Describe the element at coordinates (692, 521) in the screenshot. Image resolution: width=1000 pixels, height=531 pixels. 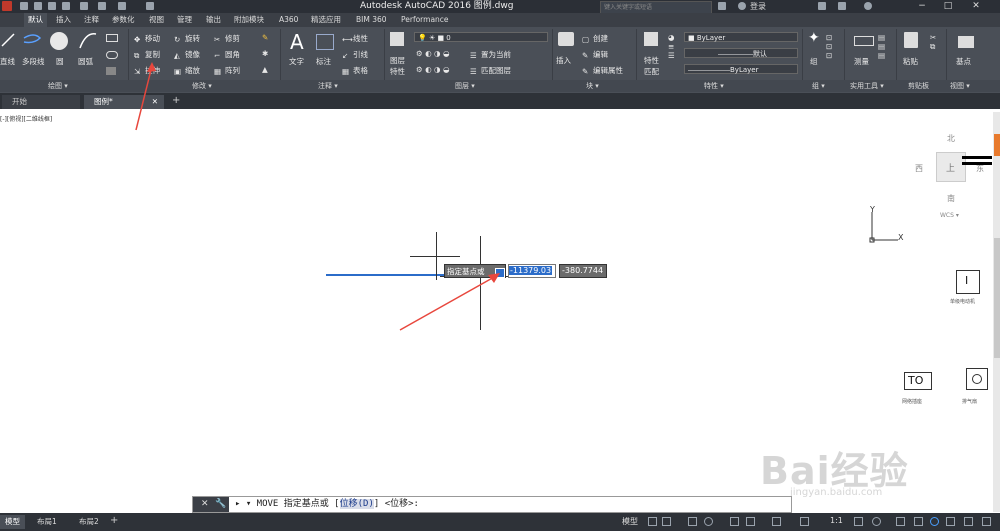
I see `ortho-icon` at that location.